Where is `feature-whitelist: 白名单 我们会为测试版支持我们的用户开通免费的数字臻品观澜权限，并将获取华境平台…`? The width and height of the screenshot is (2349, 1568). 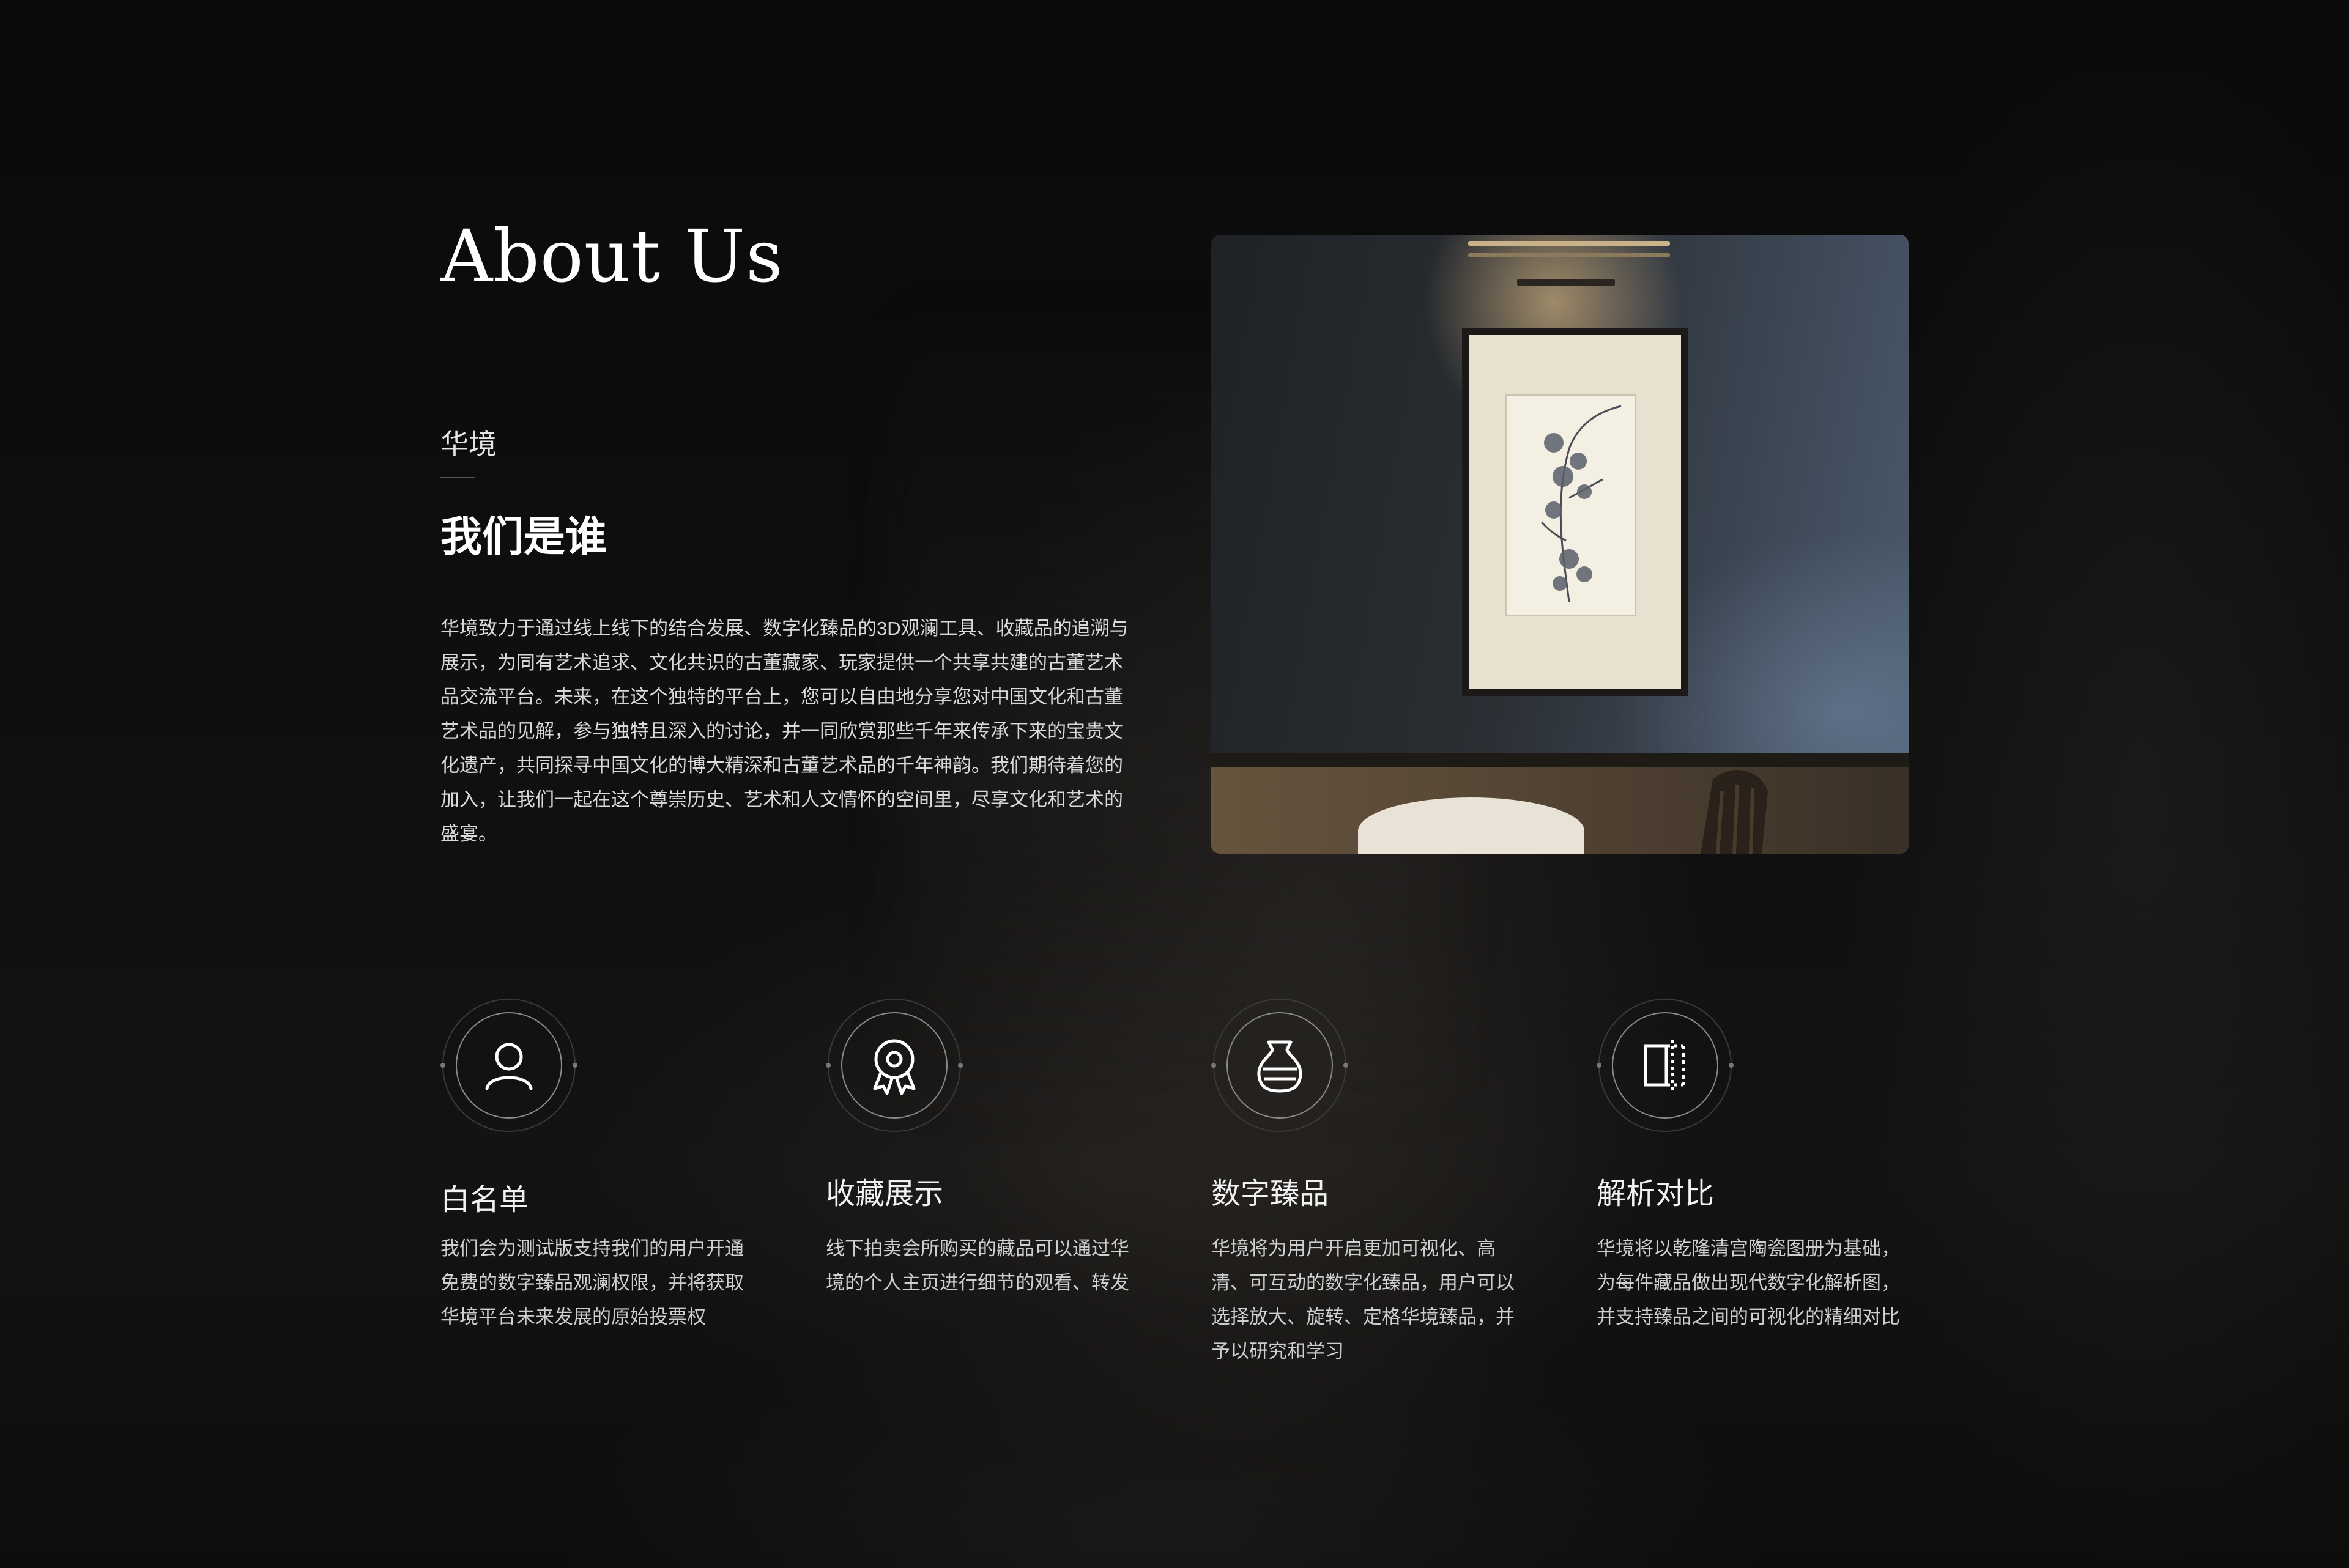
feature-whitelist: 白名单 我们会为测试版支持我们的用户开通免费的数字臻品观澜权限，并将获取华境平台… is located at coordinates (599, 1162).